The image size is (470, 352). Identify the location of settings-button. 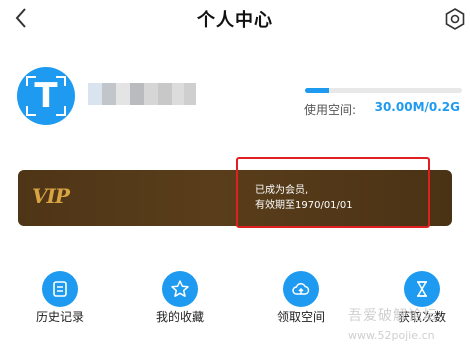
(455, 19).